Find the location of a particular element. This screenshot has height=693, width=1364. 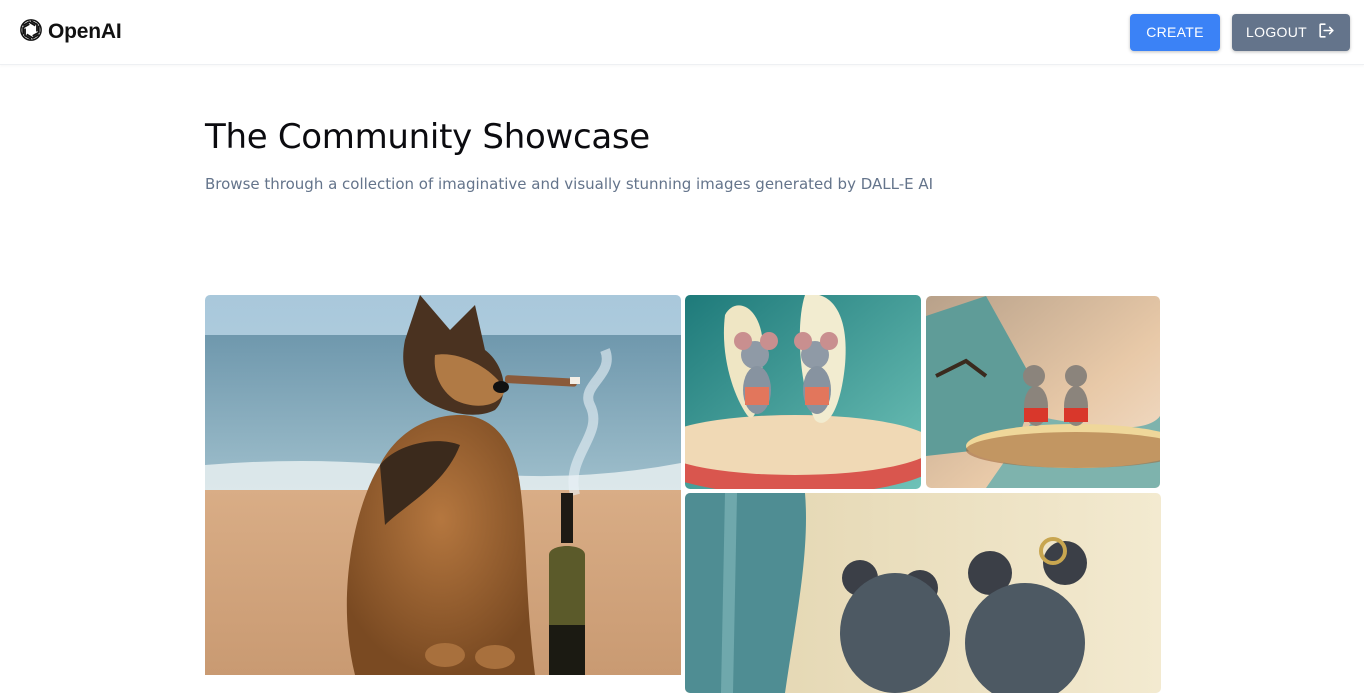

logout-button-label: LOGOUT is located at coordinates (1276, 32).